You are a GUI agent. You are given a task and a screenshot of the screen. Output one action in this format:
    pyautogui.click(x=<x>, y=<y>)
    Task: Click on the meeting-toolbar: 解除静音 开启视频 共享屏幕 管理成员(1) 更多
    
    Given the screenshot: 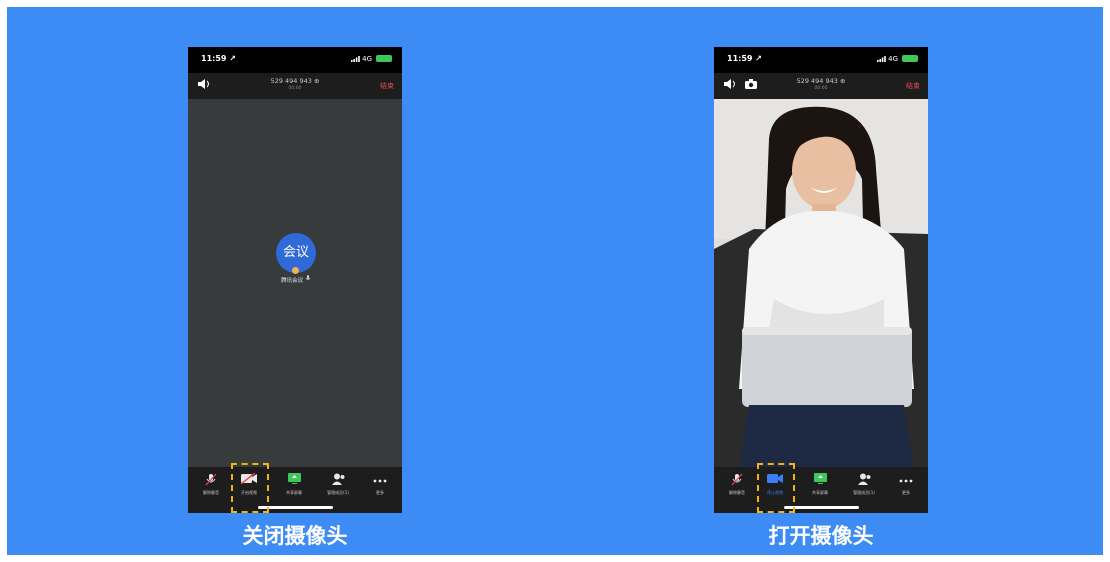 What is the action you would take?
    pyautogui.click(x=295, y=490)
    